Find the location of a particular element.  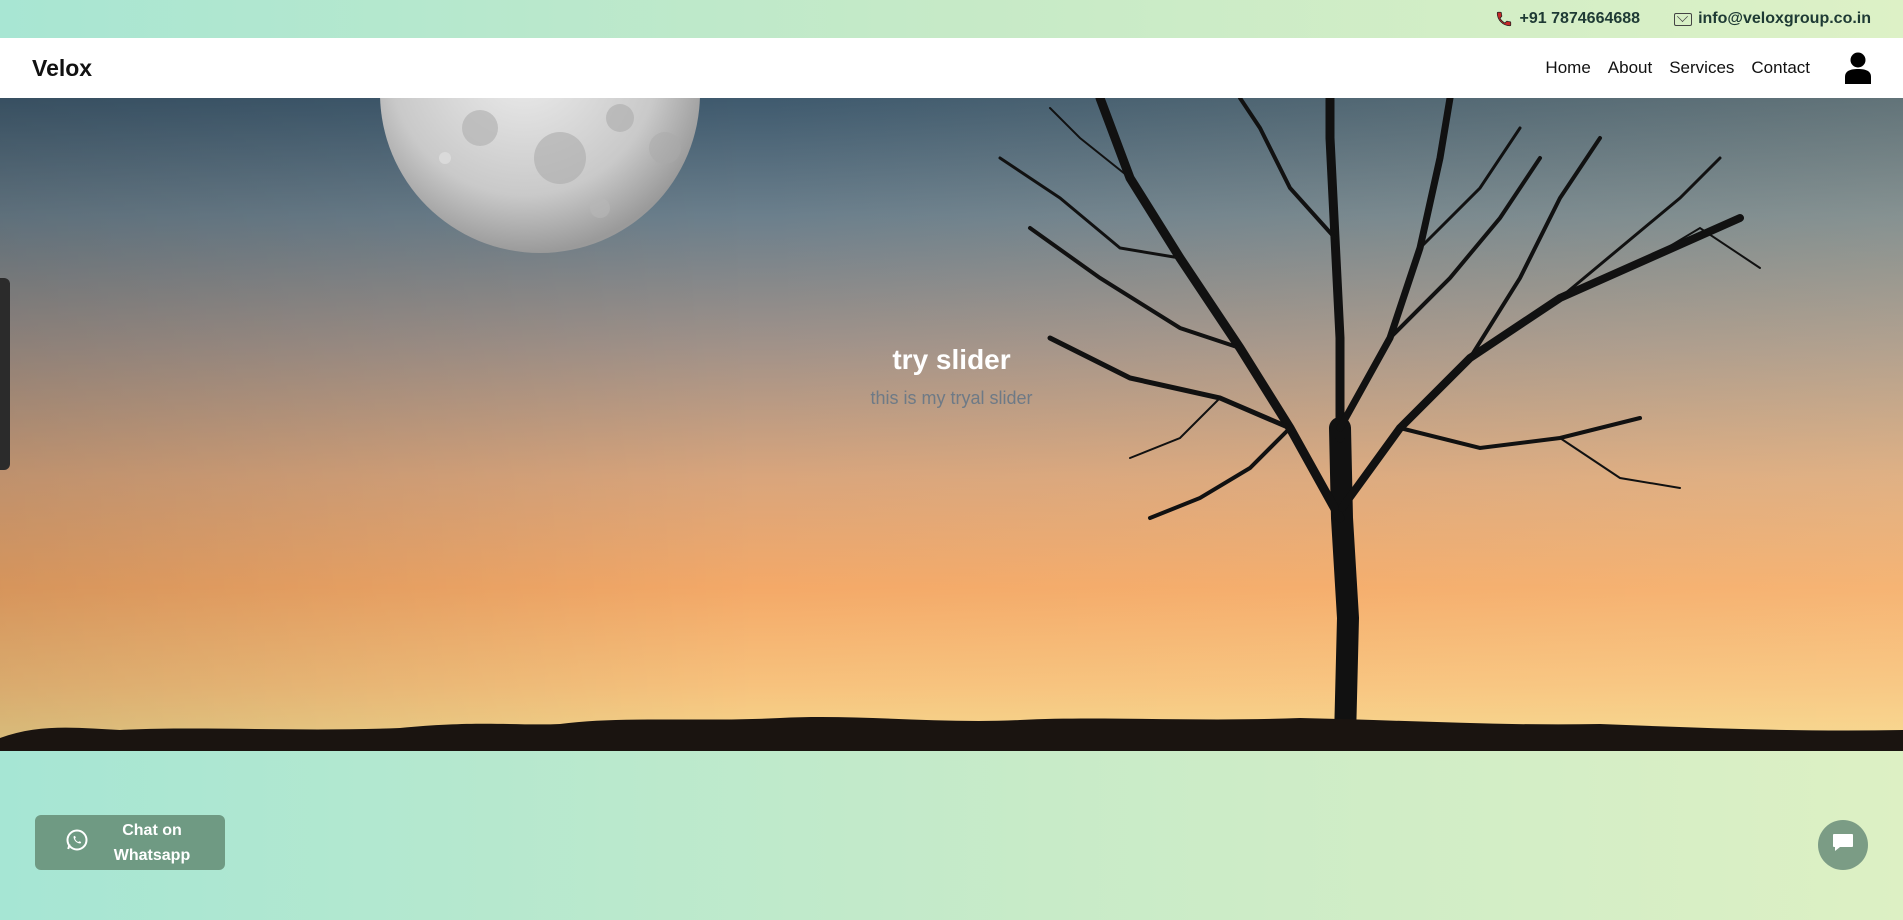

phone-number: +91 7874664688 is located at coordinates (1580, 18).